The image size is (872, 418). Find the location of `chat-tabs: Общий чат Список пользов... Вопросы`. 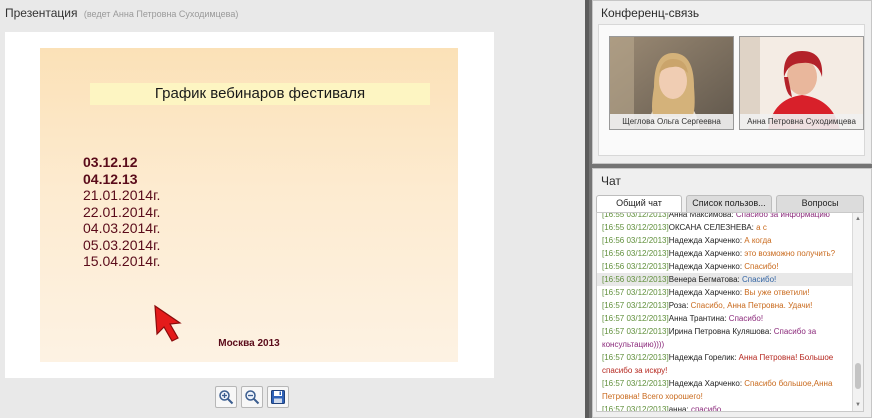

chat-tabs: Общий чат Список пользов... Вопросы is located at coordinates (730, 203).